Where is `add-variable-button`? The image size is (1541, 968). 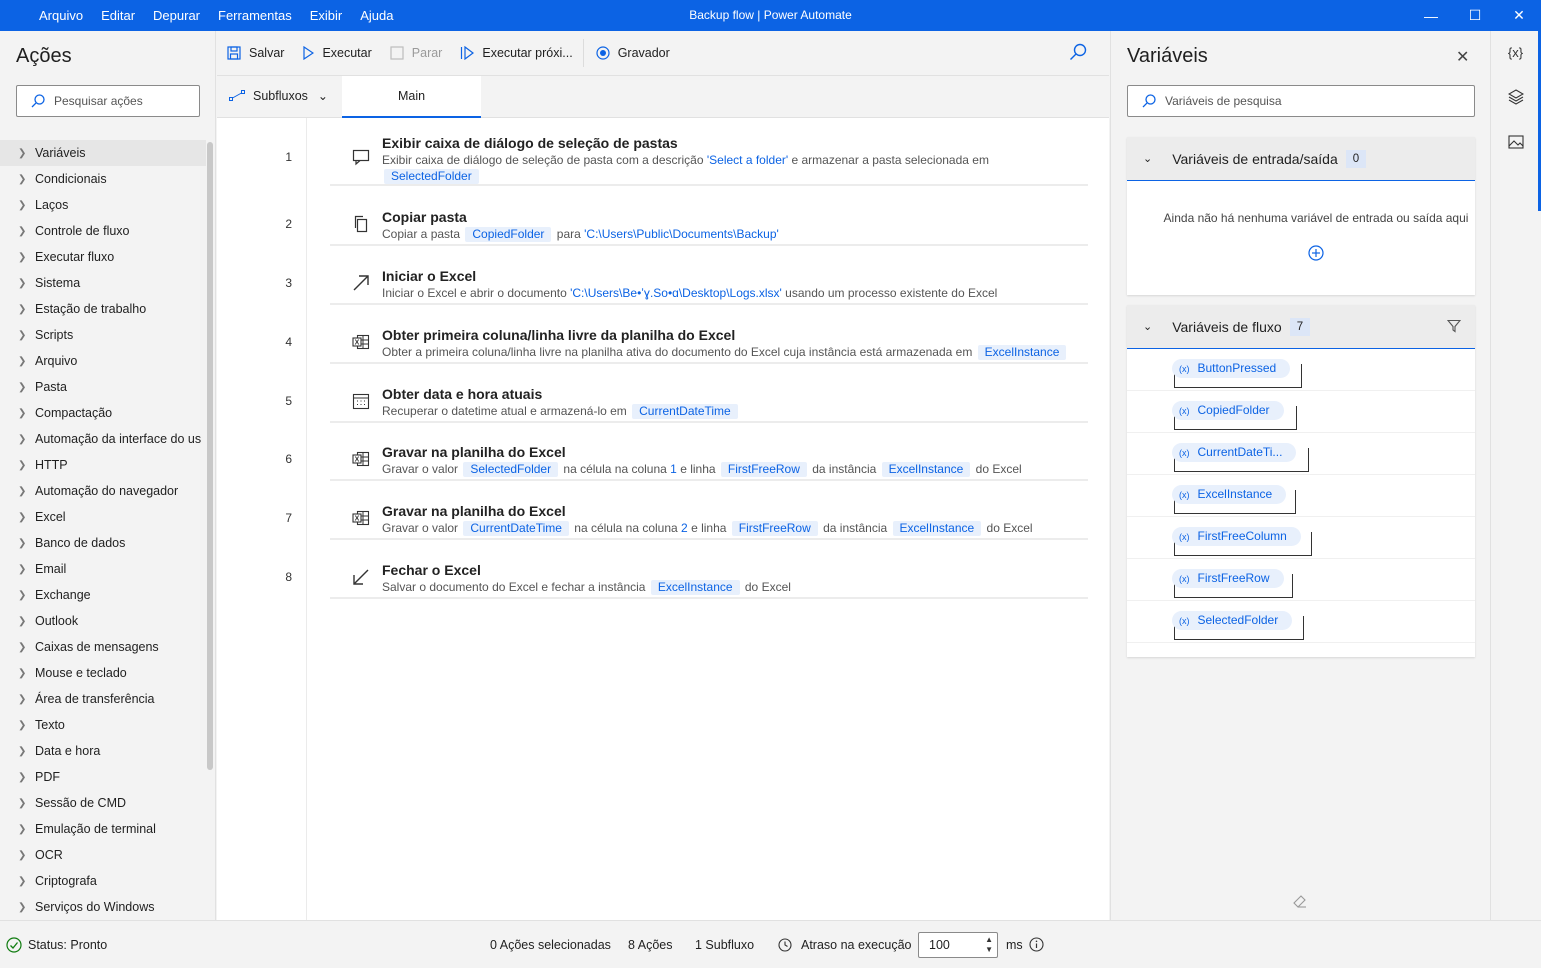 add-variable-button is located at coordinates (1308, 254).